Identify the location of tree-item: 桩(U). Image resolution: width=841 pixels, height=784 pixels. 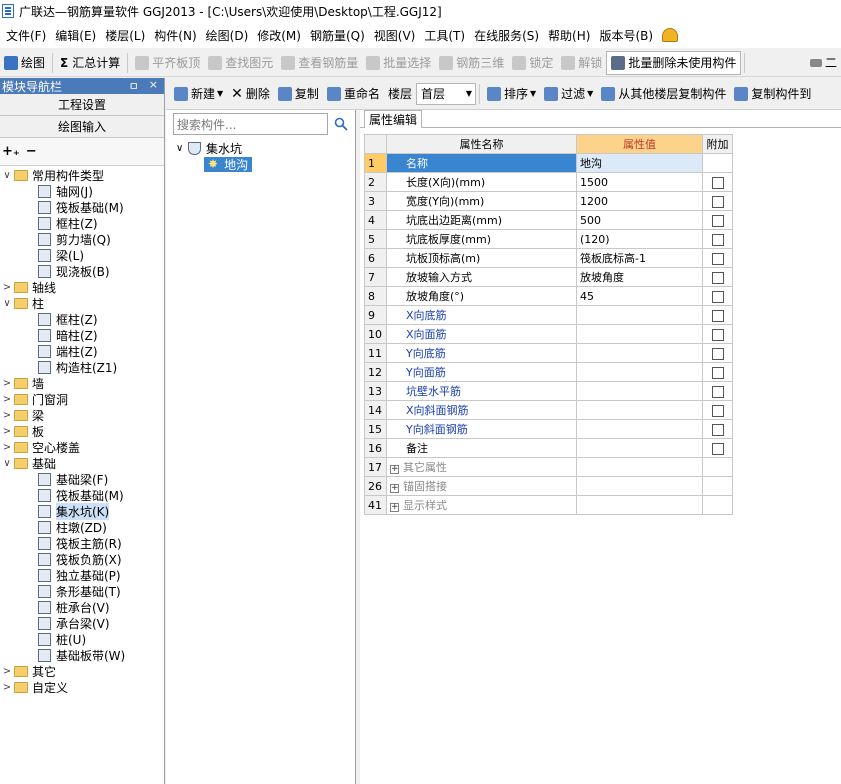
(82, 639).